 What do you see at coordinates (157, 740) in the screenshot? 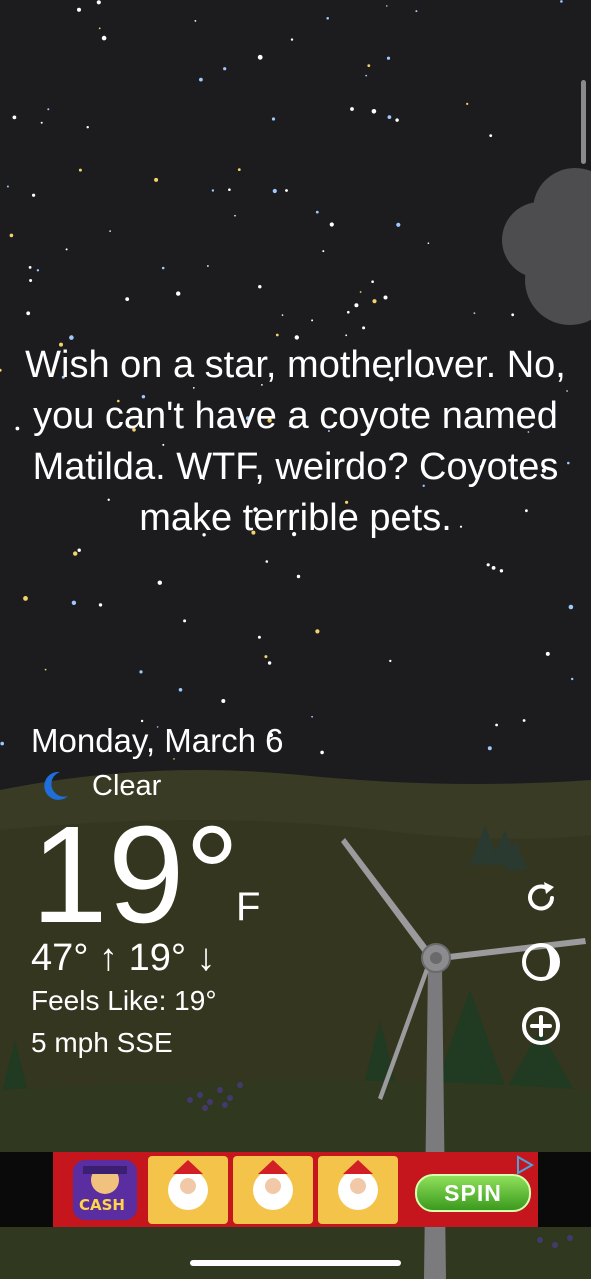
I see `current-date: Monday, March 6` at bounding box center [157, 740].